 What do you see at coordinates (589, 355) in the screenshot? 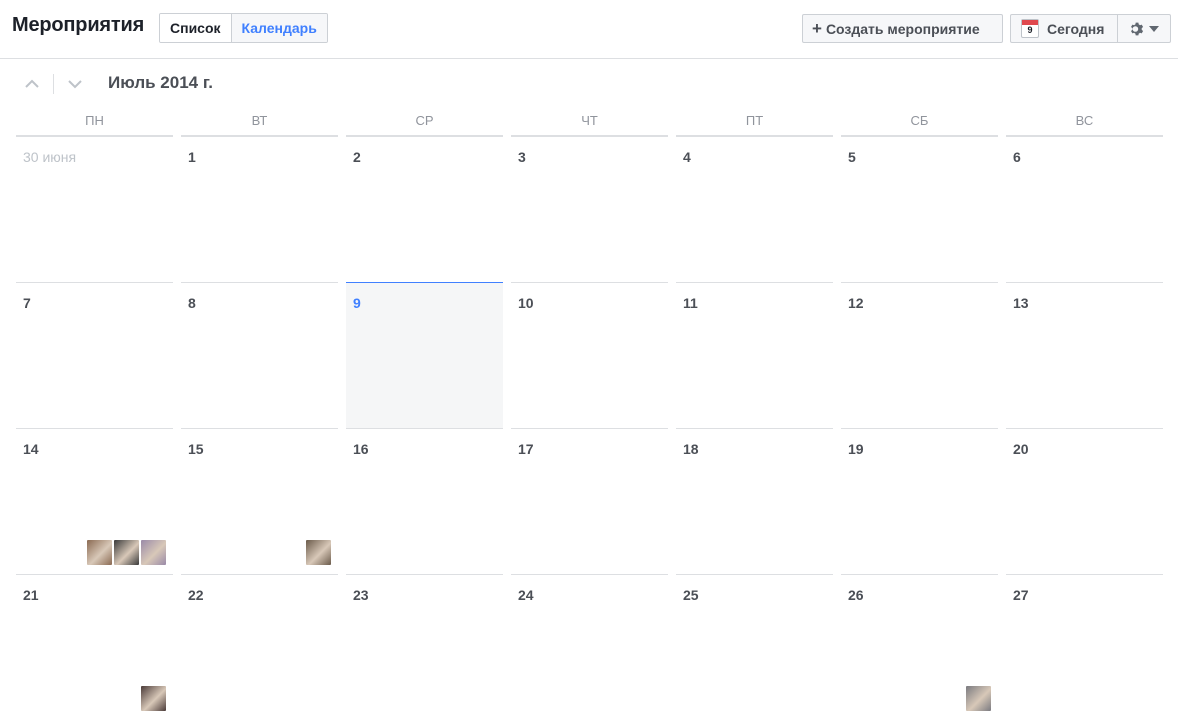
I see `day-cell: 10` at bounding box center [589, 355].